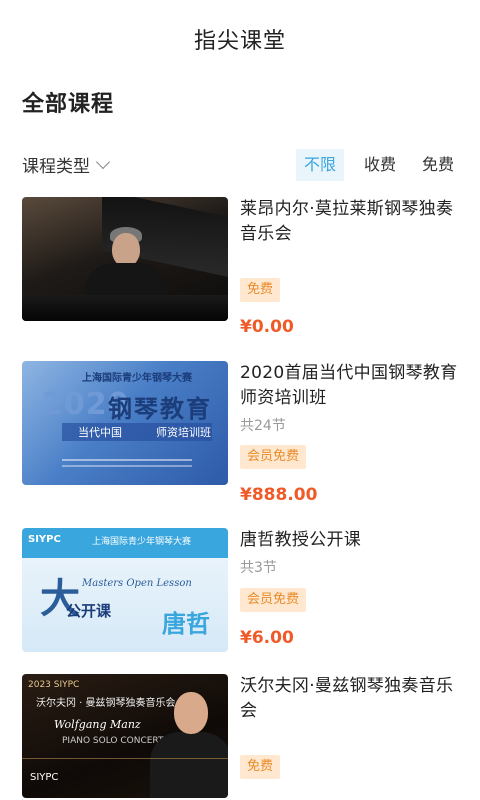  Describe the element at coordinates (352, 699) in the screenshot. I see `course-title: 沃尔夫冈·曼兹钢琴独奏音乐会` at that location.